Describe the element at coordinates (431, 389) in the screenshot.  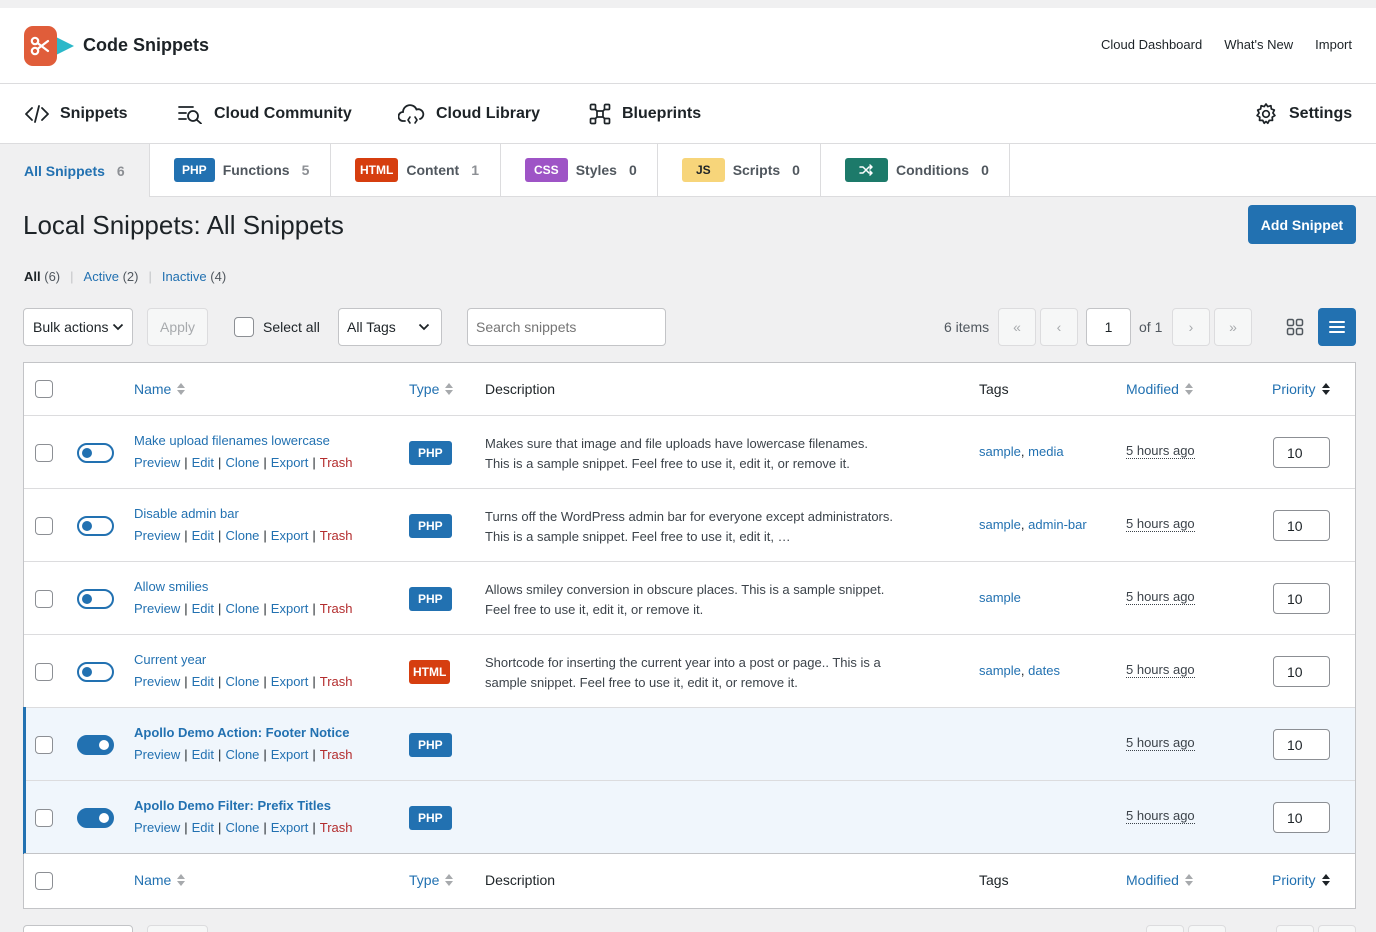
I see `type-column-header: Type` at that location.